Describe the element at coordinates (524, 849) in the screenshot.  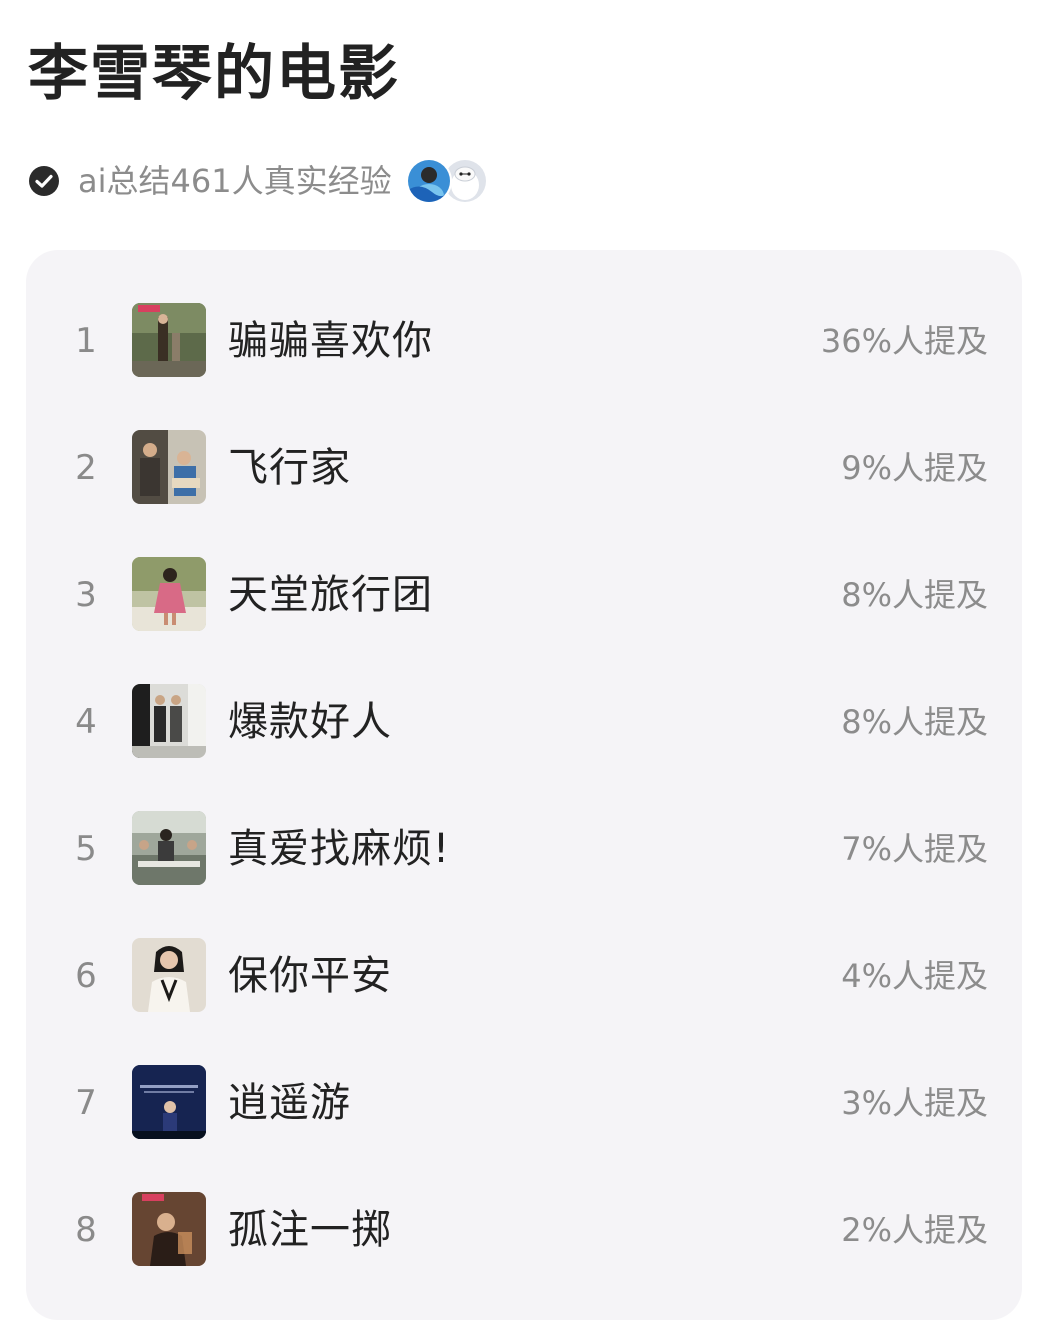
I see `movie-row-5: 5 真爱找麻烦! 7%人提及` at that location.